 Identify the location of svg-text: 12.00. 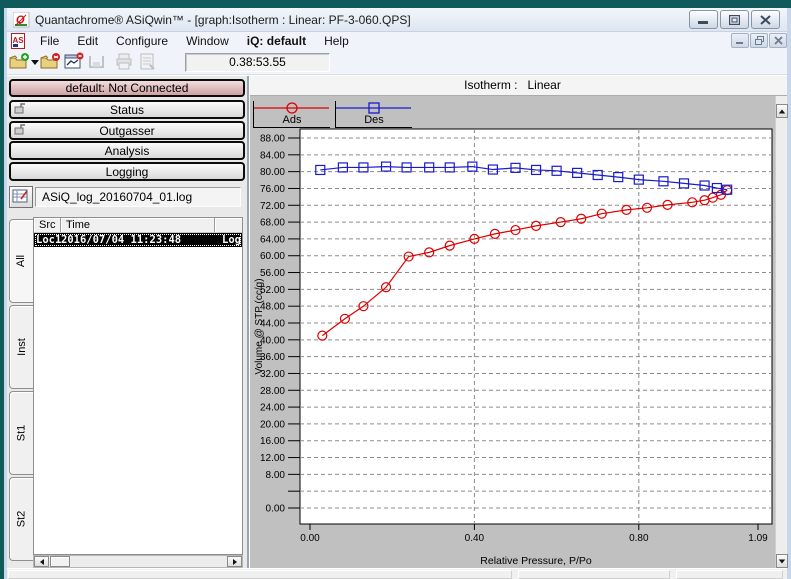
(272, 458).